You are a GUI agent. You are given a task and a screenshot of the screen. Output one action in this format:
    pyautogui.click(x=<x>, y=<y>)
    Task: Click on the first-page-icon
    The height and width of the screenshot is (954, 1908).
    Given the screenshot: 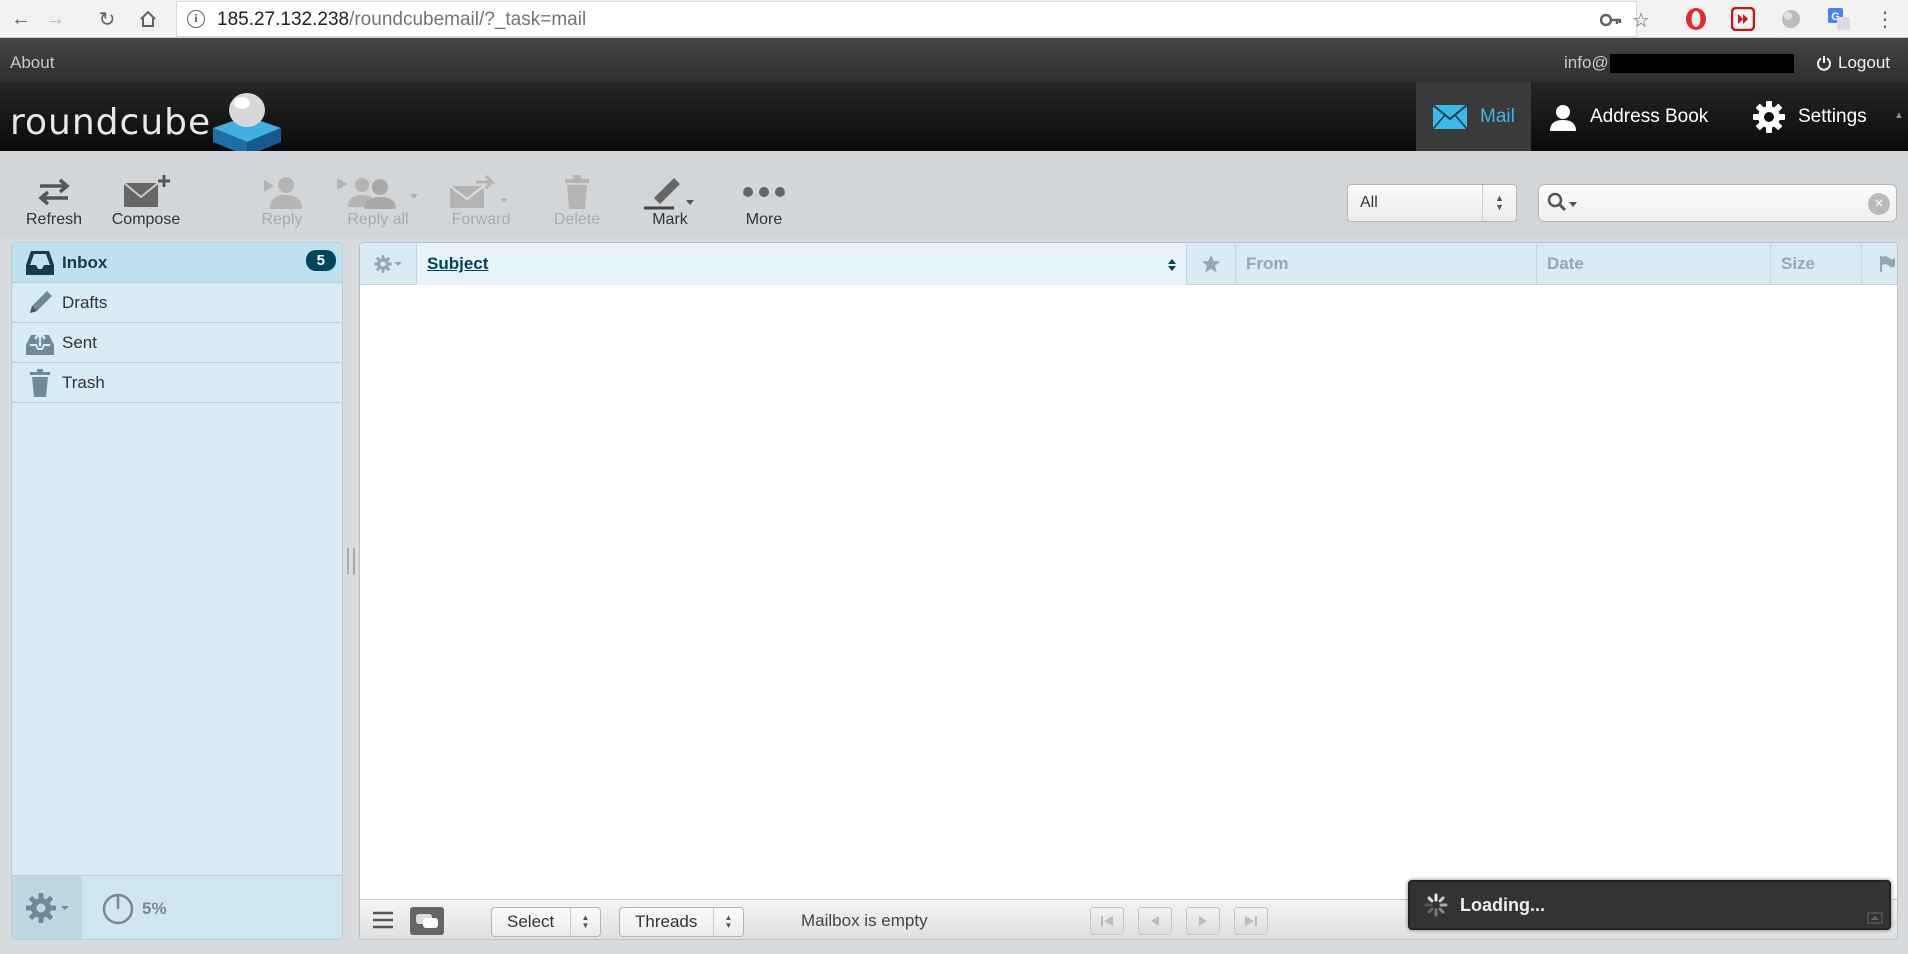 What is the action you would take?
    pyautogui.click(x=1107, y=921)
    